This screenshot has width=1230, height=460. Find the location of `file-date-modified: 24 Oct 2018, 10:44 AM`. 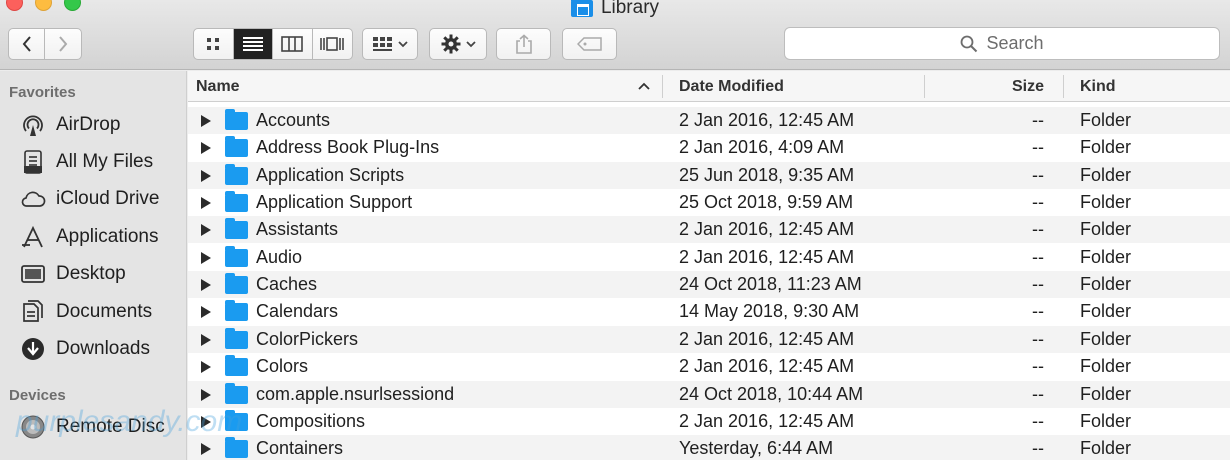

file-date-modified: 24 Oct 2018, 10:44 AM is located at coordinates (771, 393).